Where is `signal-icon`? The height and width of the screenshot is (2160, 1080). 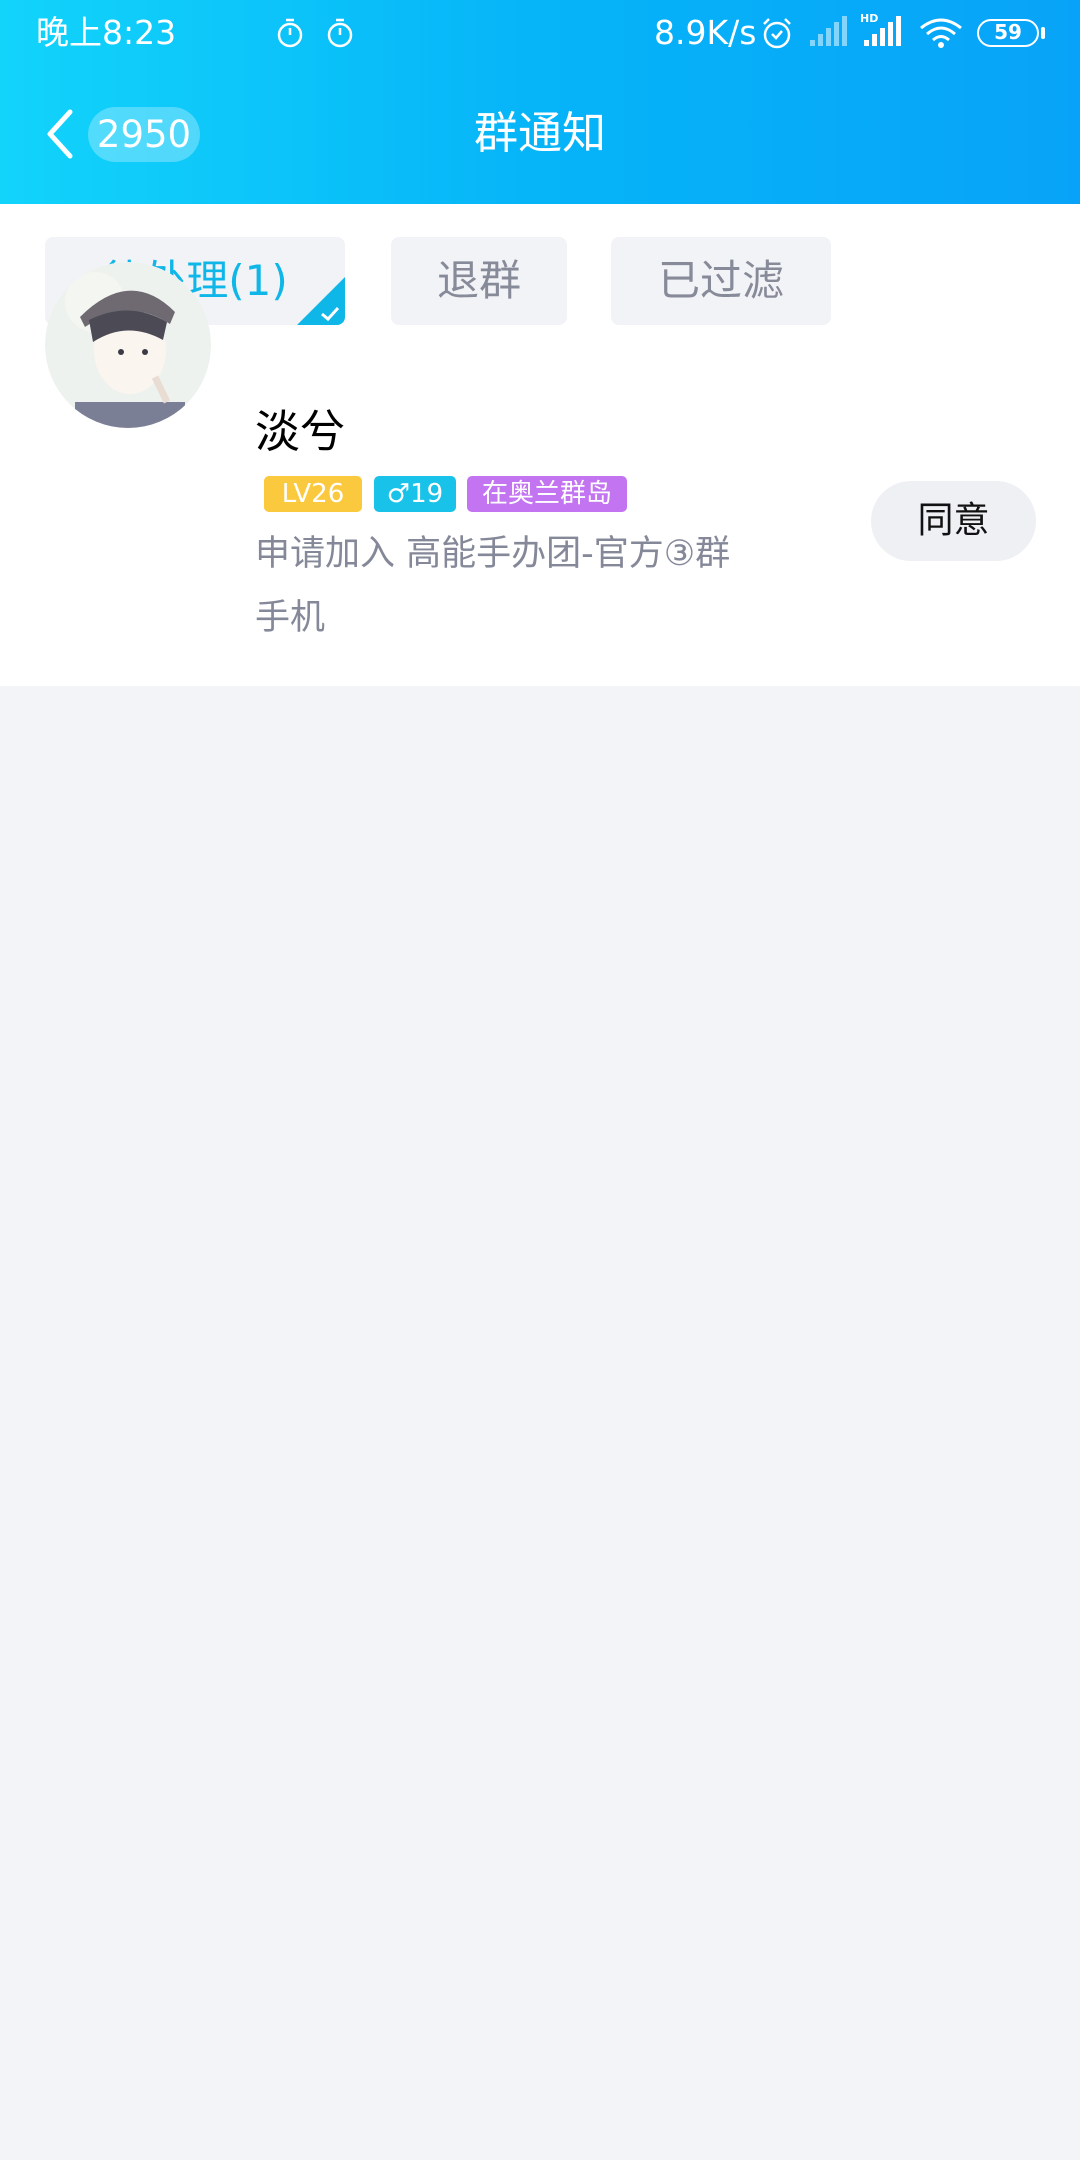
signal-icon is located at coordinates (828, 31).